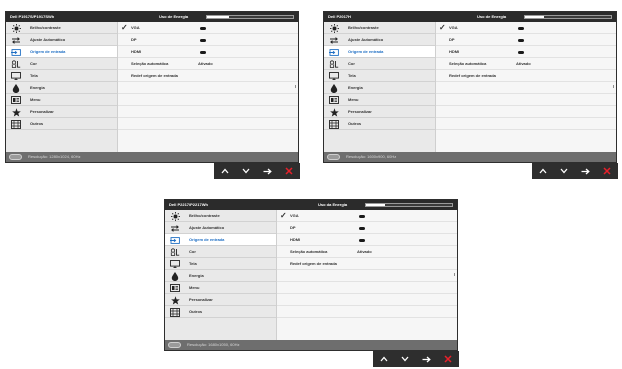  I want to click on connector-icon, so click(15, 157).